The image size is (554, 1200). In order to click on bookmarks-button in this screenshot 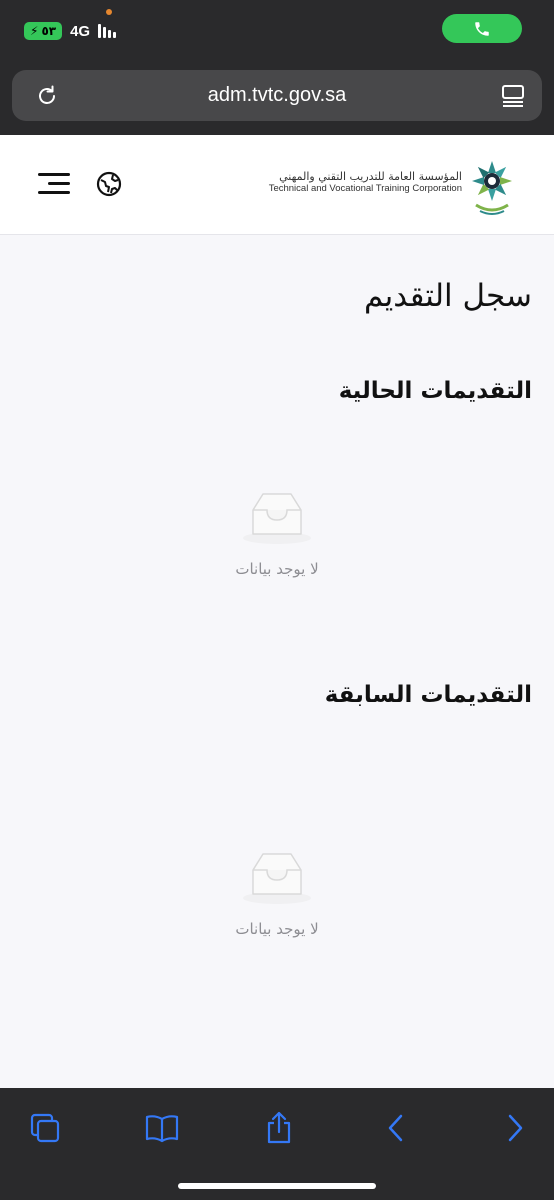, I will do `click(162, 1128)`.